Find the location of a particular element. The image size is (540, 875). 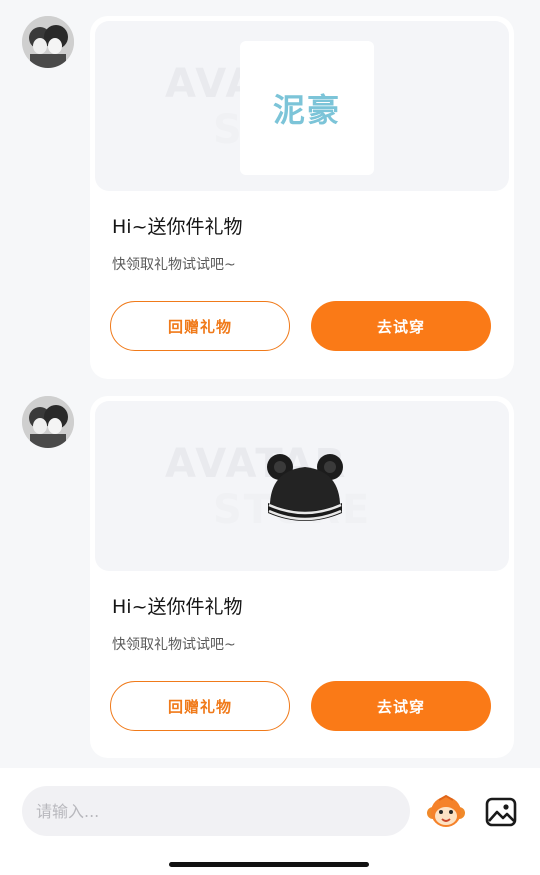

gift-banner: AVATAR STORE 泥豪 is located at coordinates (302, 106).